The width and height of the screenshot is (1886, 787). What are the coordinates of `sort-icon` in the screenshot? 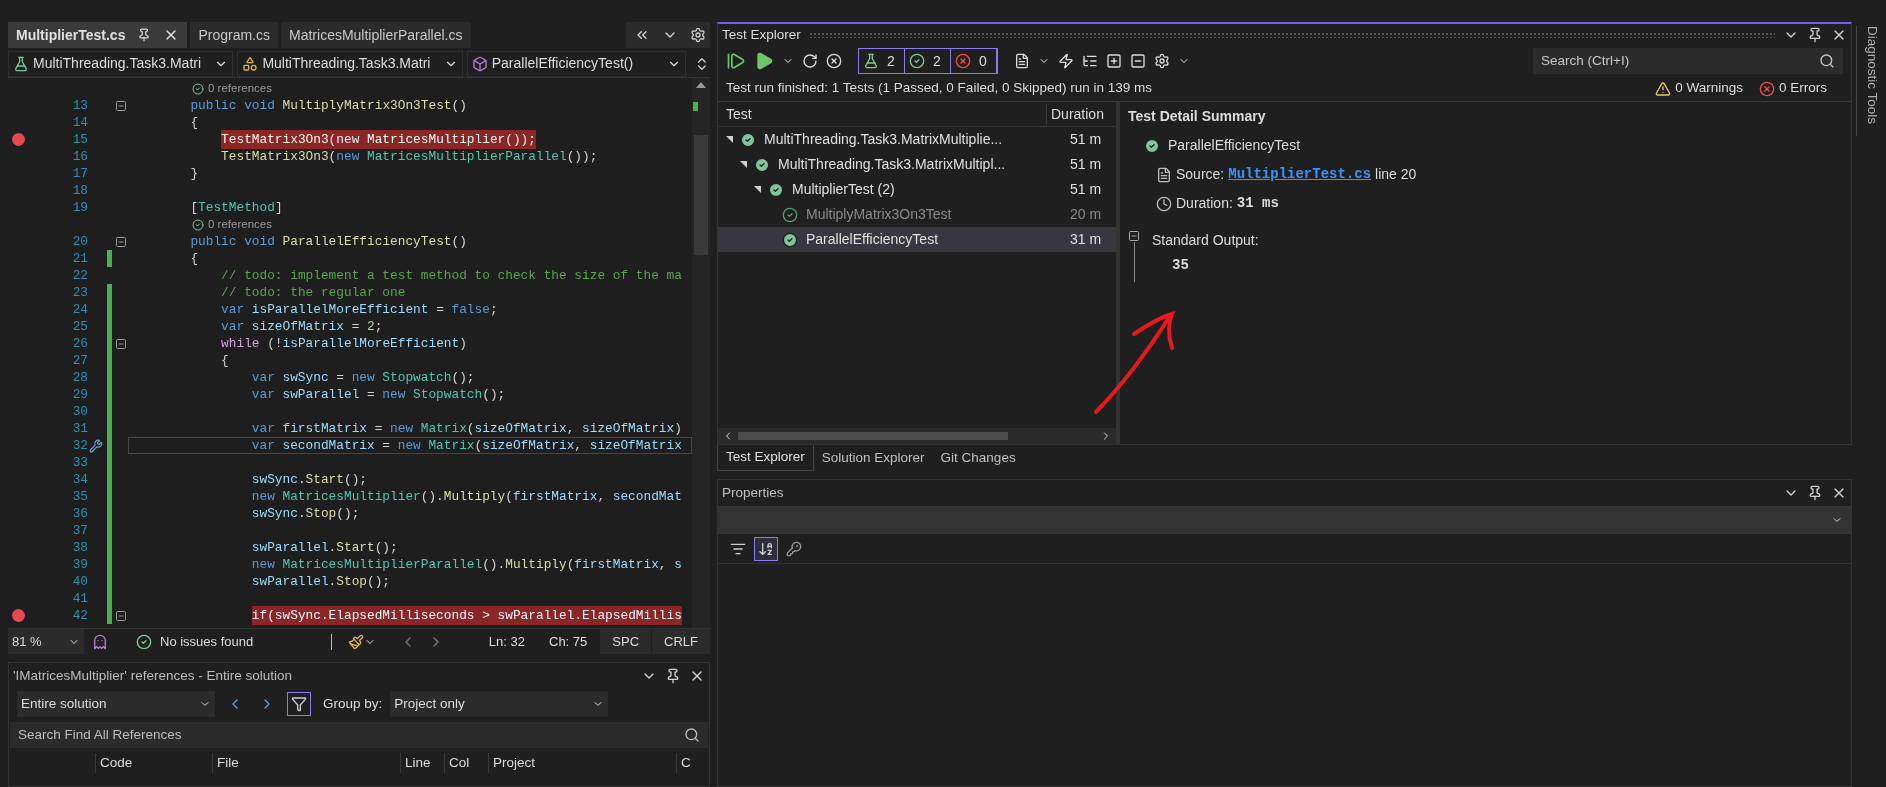 It's located at (766, 548).